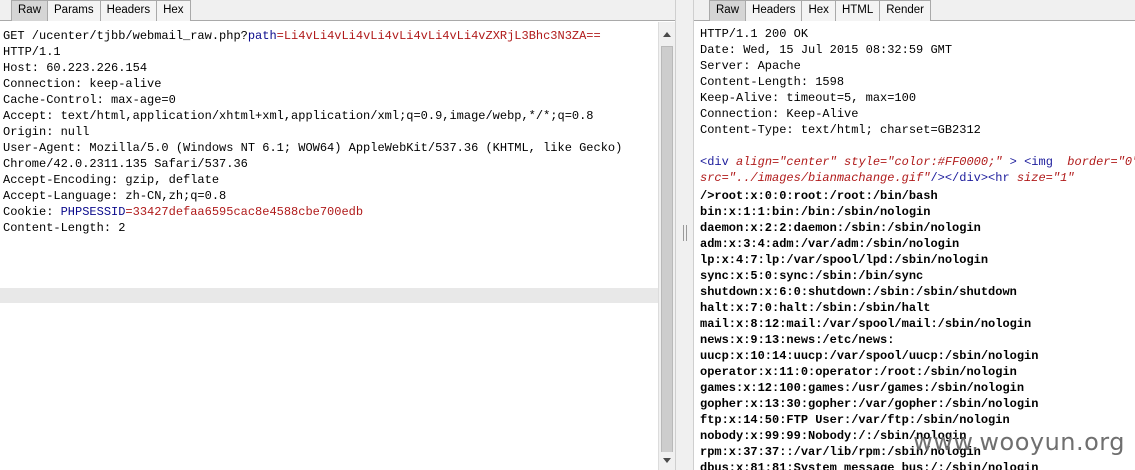 This screenshot has width=1135, height=470. What do you see at coordinates (754, 34) in the screenshot?
I see `response-header: HTTP/1.1 200 OK` at bounding box center [754, 34].